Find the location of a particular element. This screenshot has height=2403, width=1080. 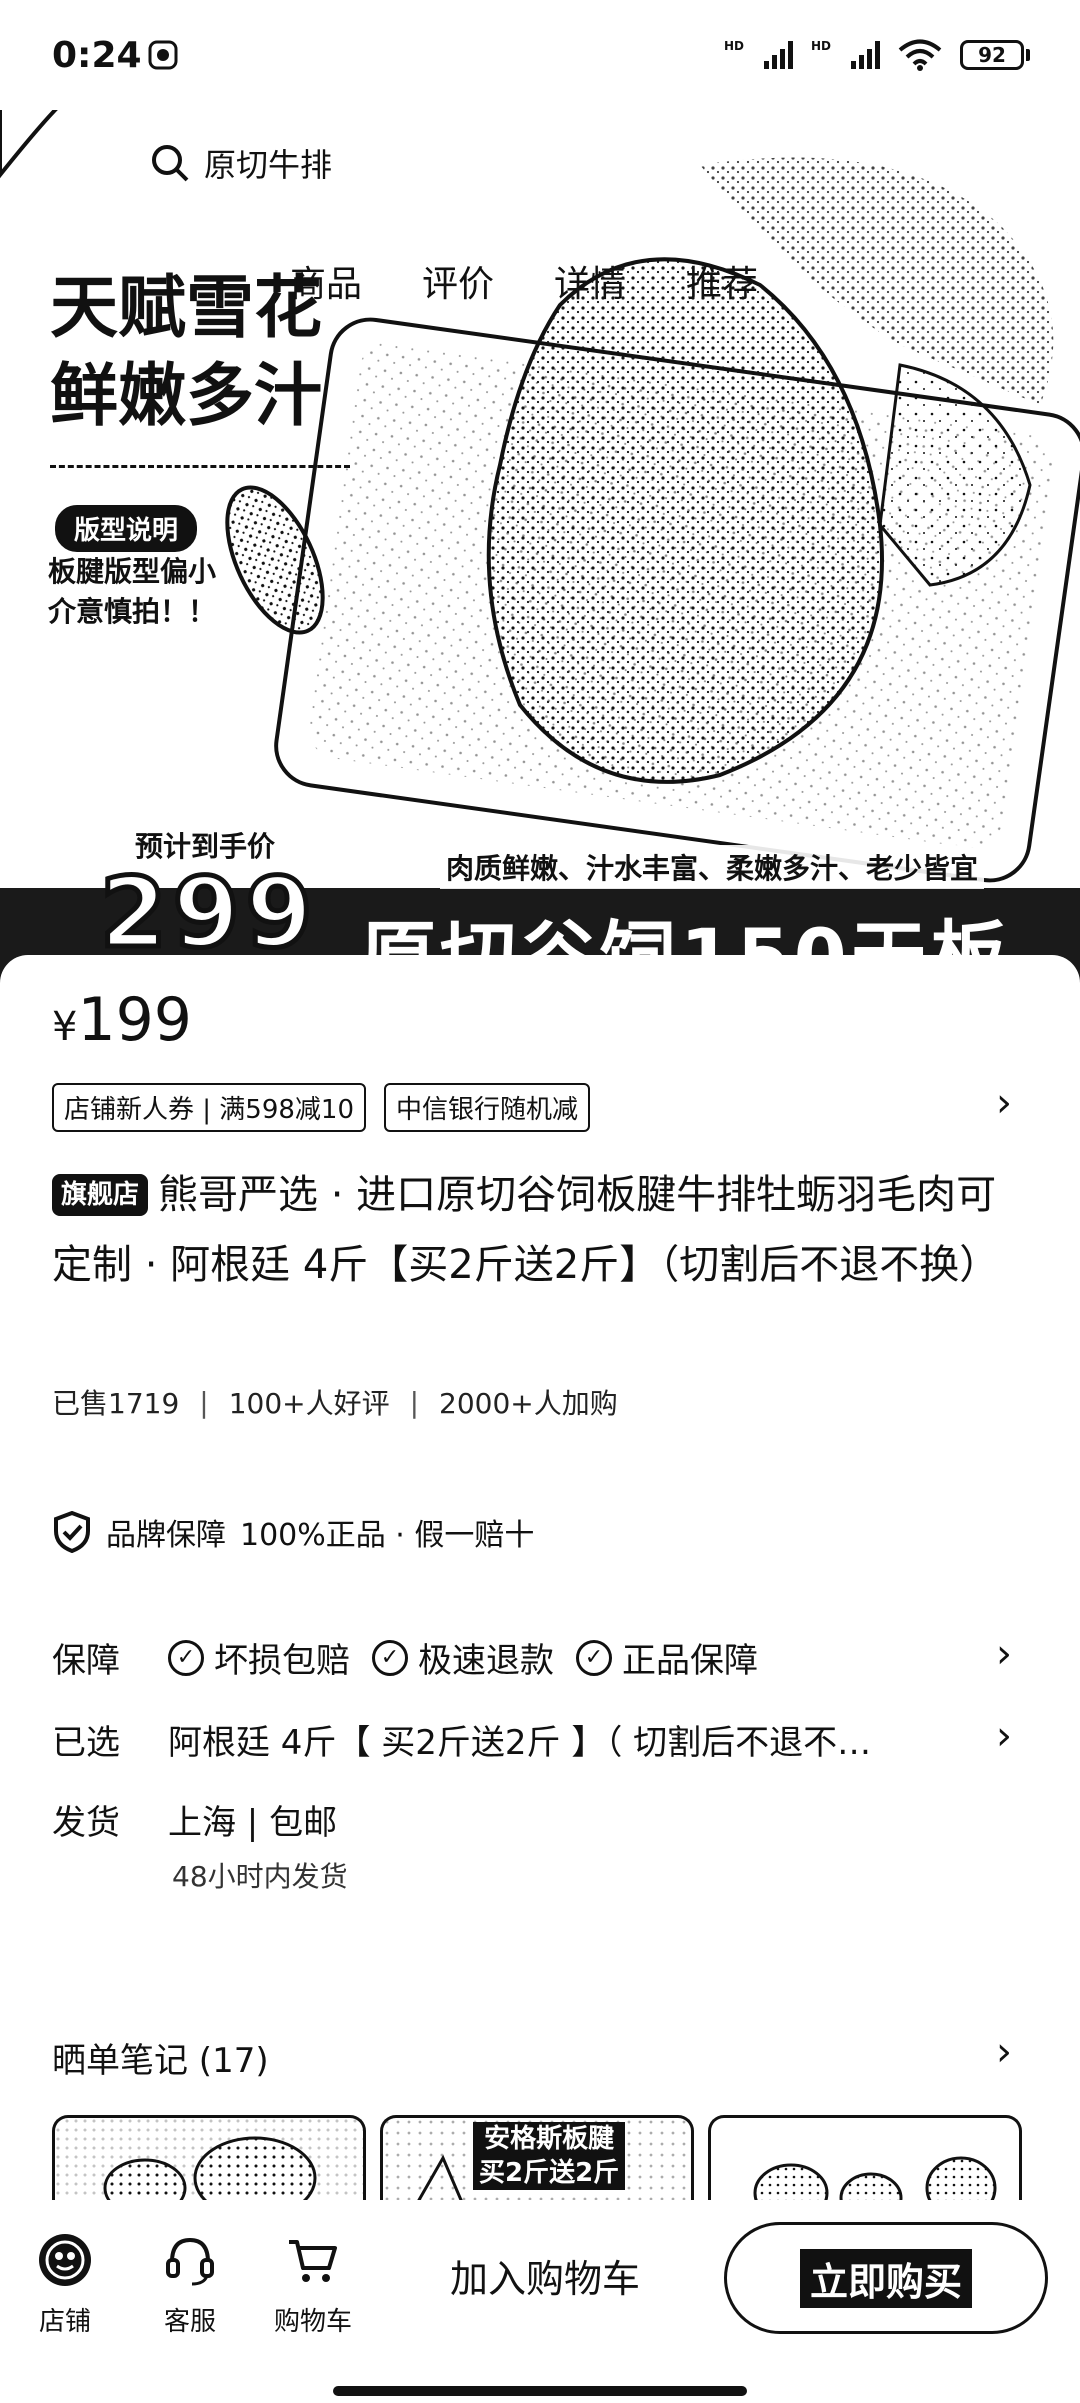

brand-guarantee: 品牌保障 100%正品 · 假一赔十 is located at coordinates (293, 1532).